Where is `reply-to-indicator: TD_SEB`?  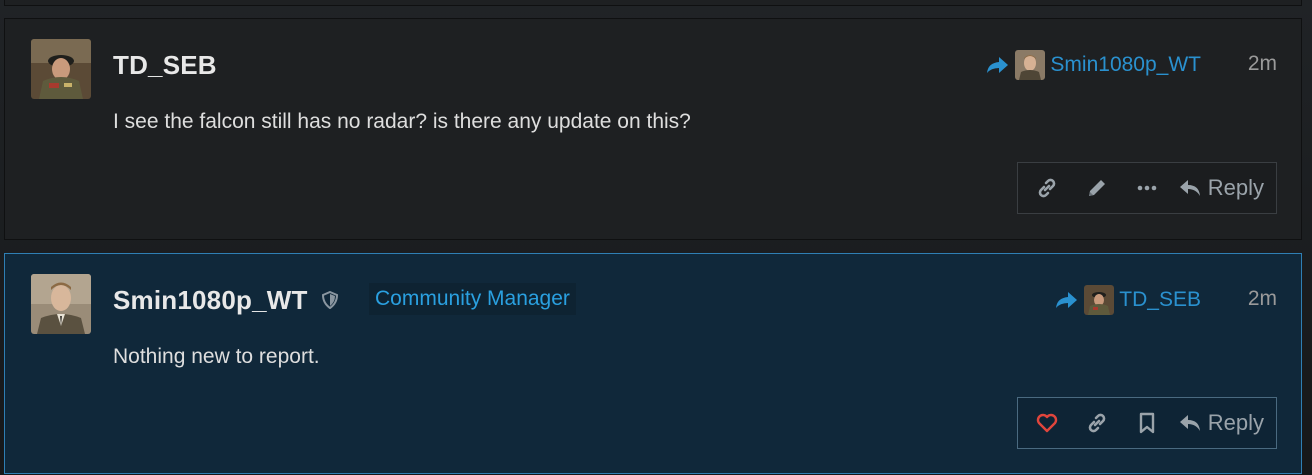
reply-to-indicator: TD_SEB is located at coordinates (1127, 300).